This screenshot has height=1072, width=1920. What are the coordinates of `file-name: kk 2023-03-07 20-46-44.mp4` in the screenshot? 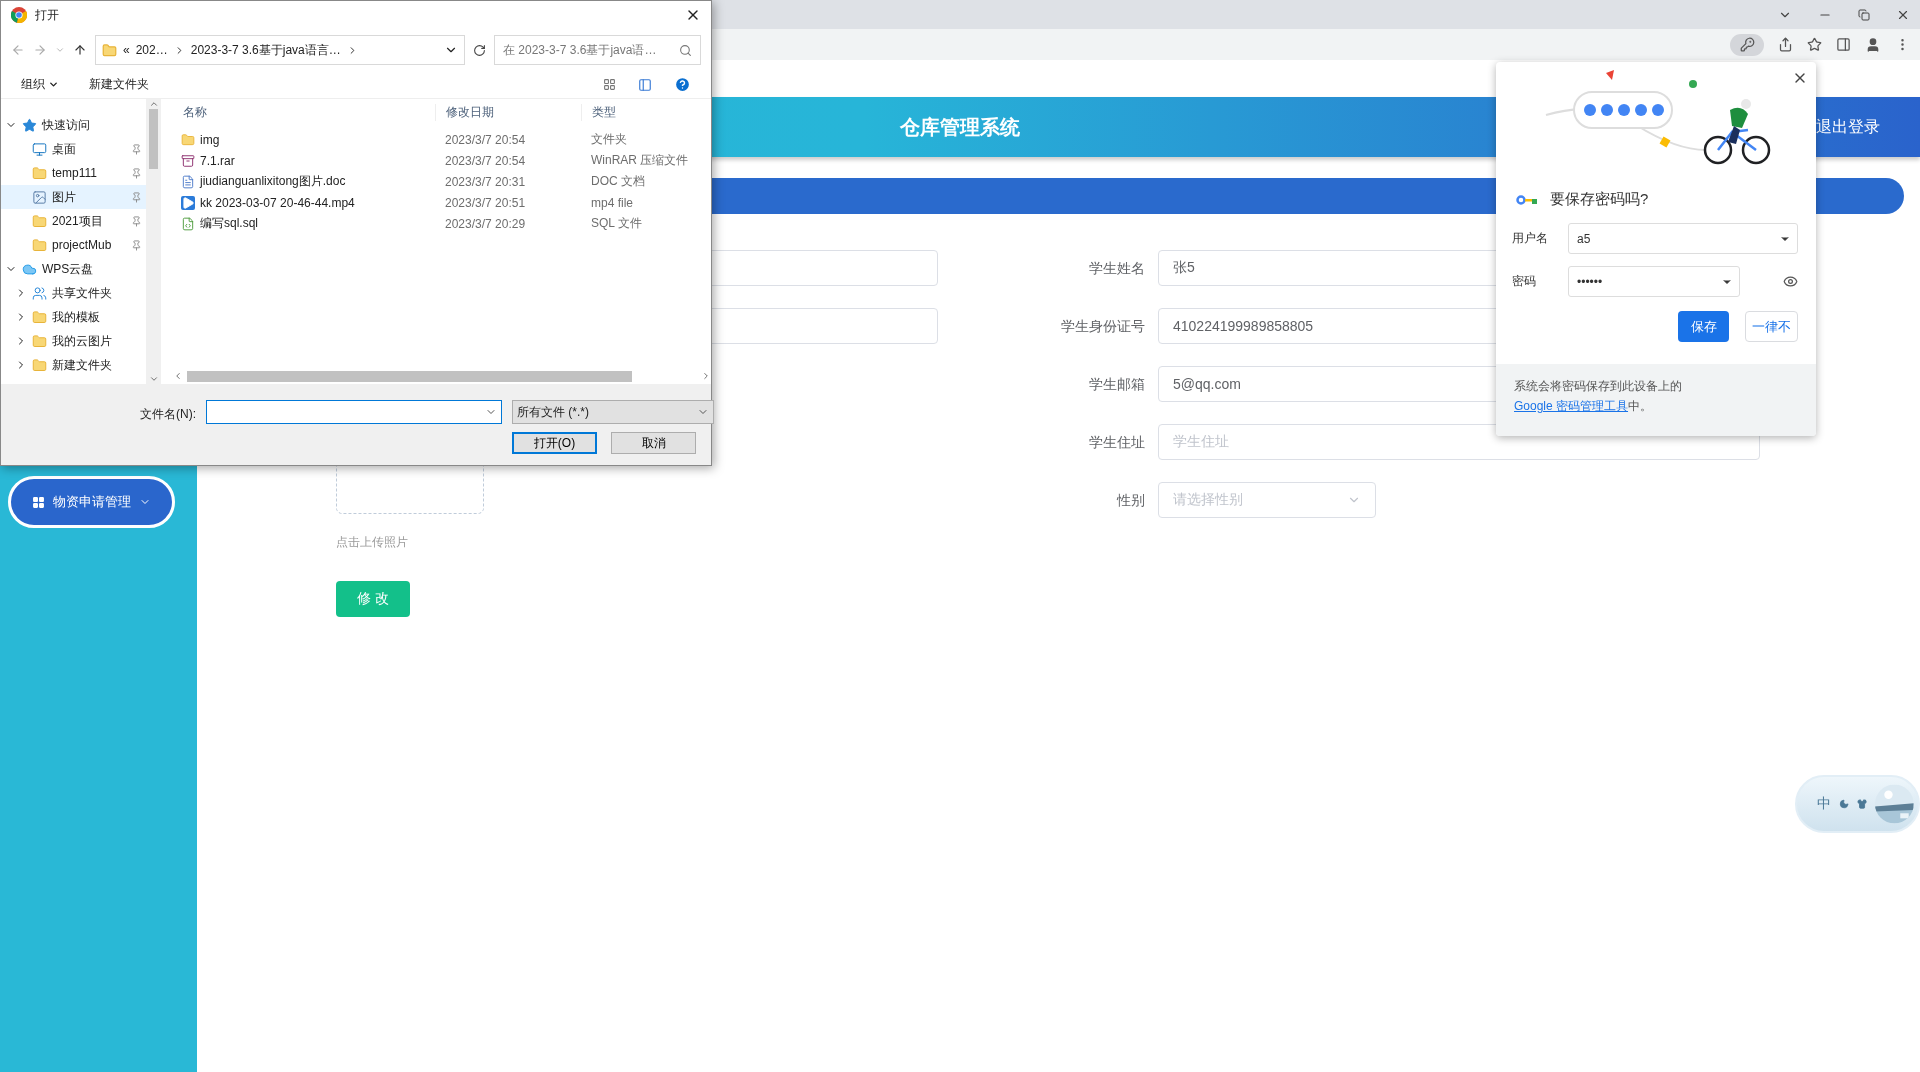 It's located at (304, 202).